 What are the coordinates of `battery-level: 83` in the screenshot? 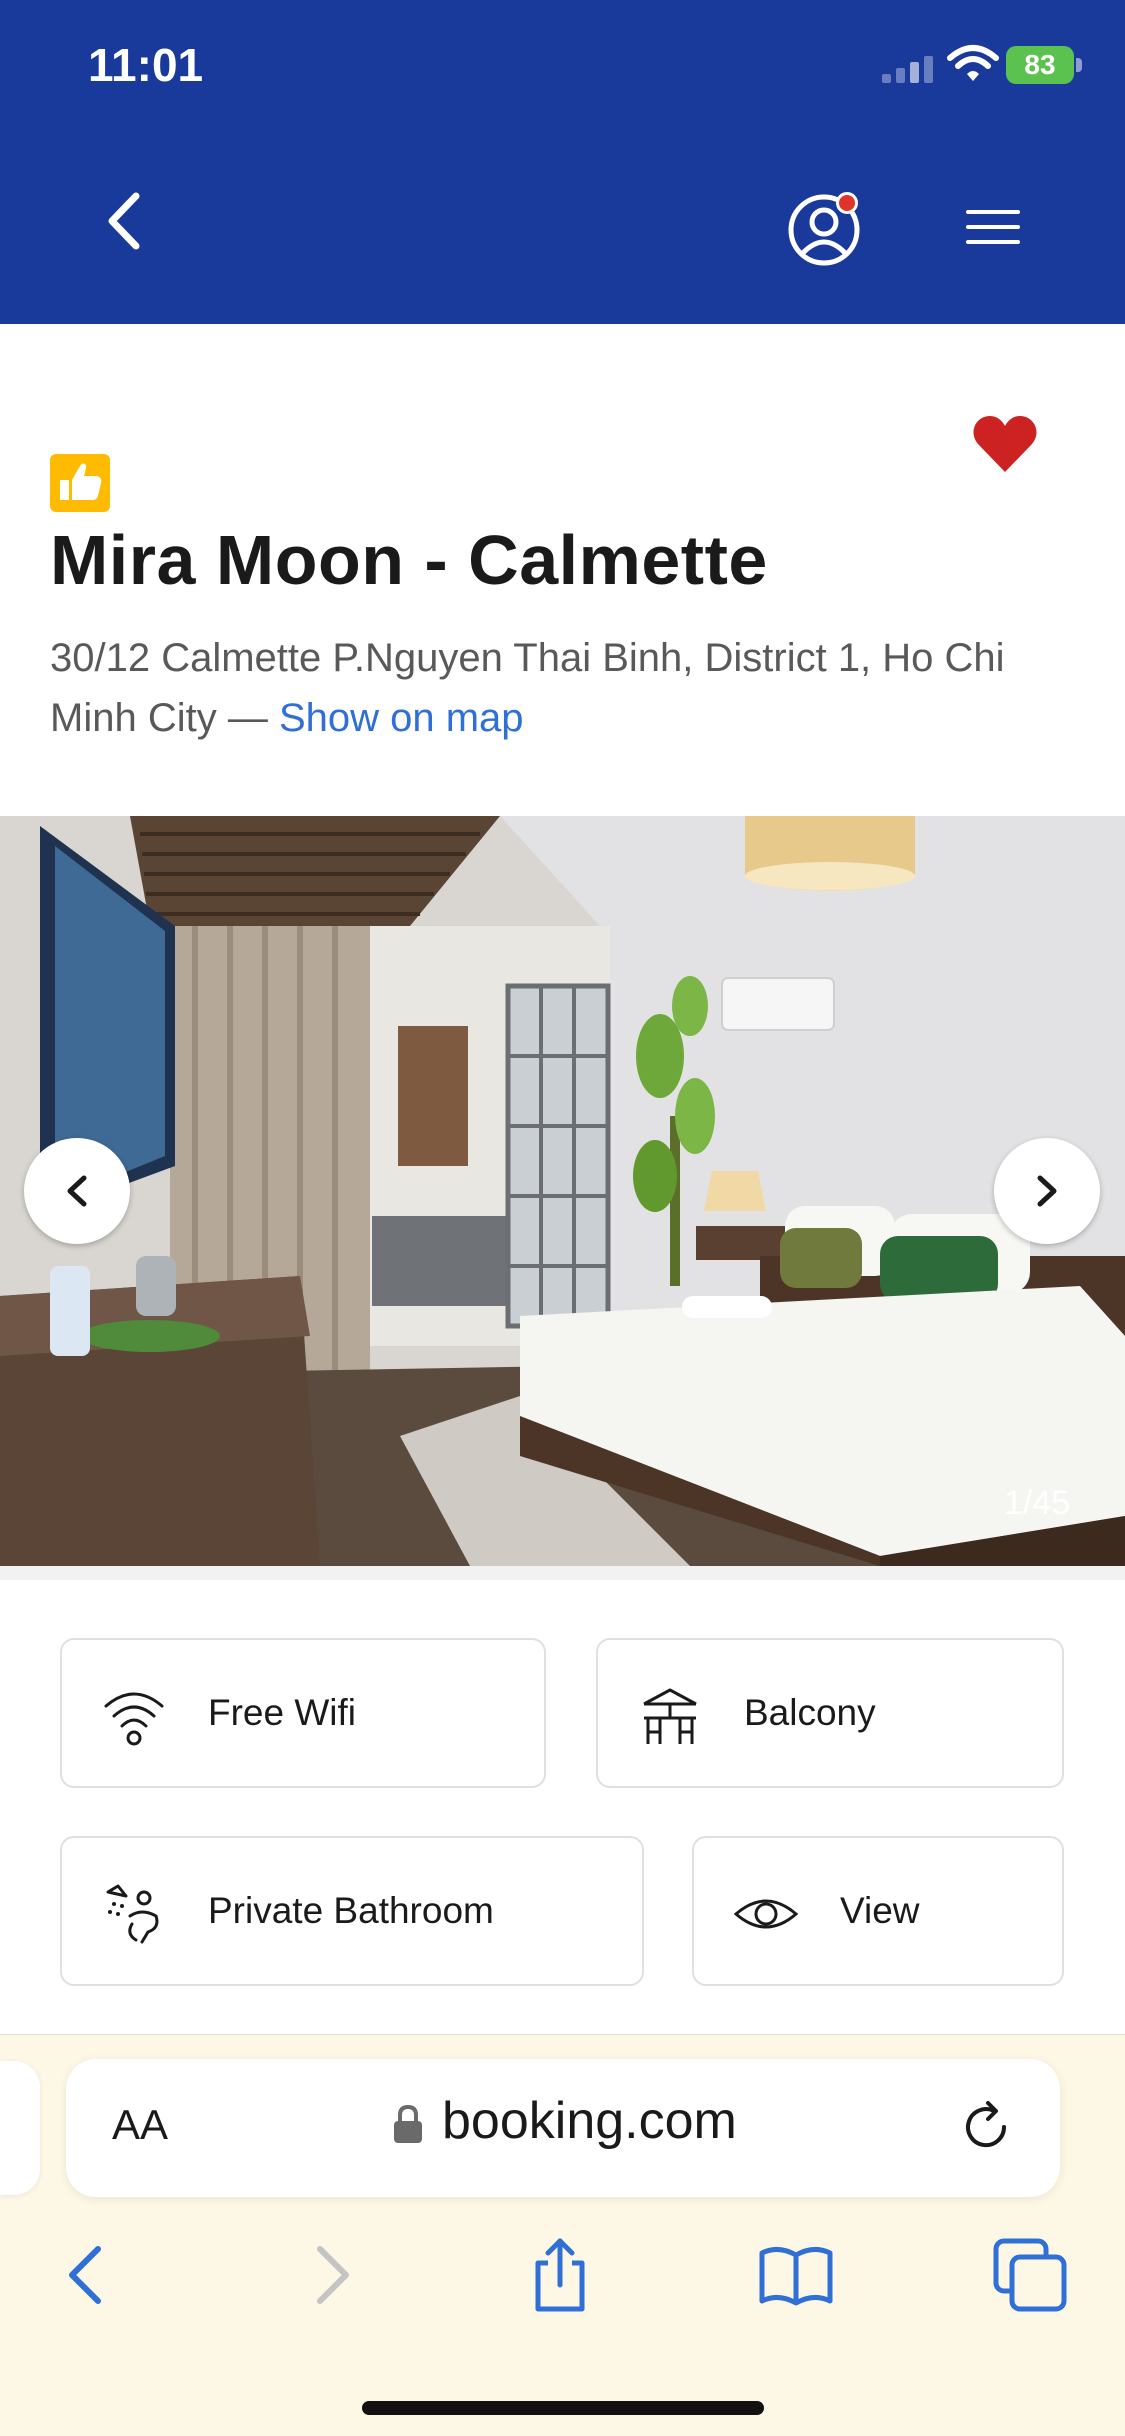 It's located at (1040, 65).